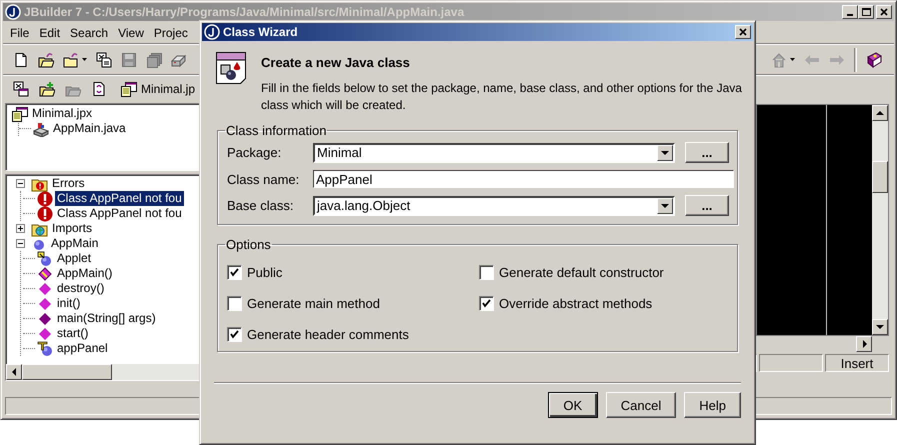 This screenshot has height=445, width=897. Describe the element at coordinates (21, 89) in the screenshot. I see `window-close-icon` at that location.